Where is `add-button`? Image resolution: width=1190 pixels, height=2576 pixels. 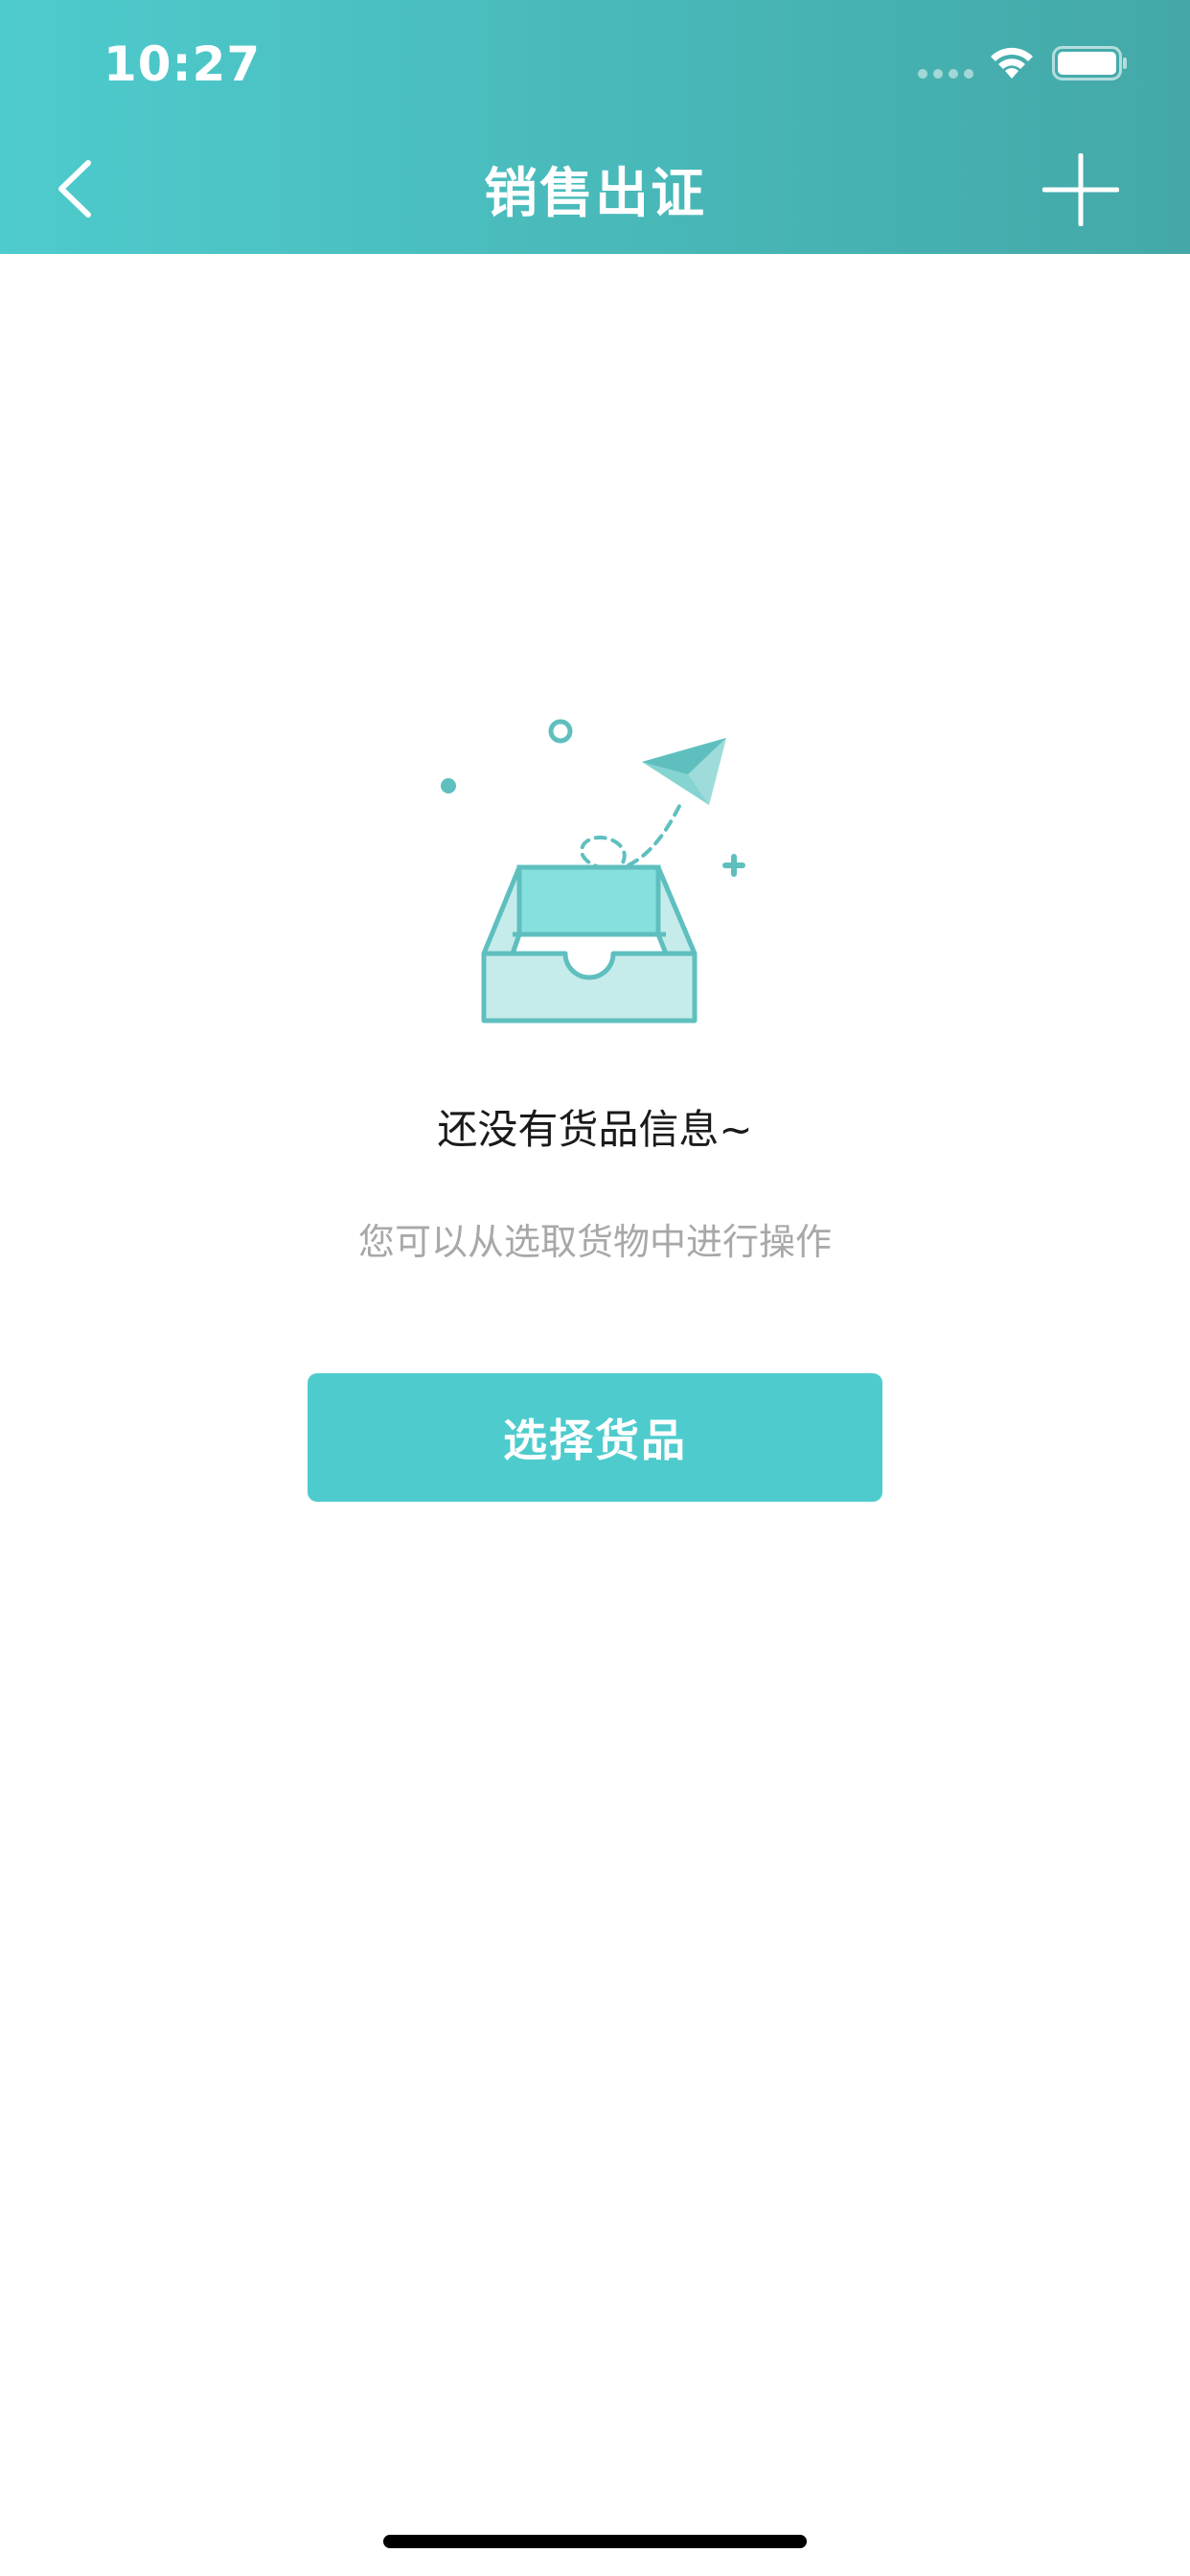
add-button is located at coordinates (1080, 189).